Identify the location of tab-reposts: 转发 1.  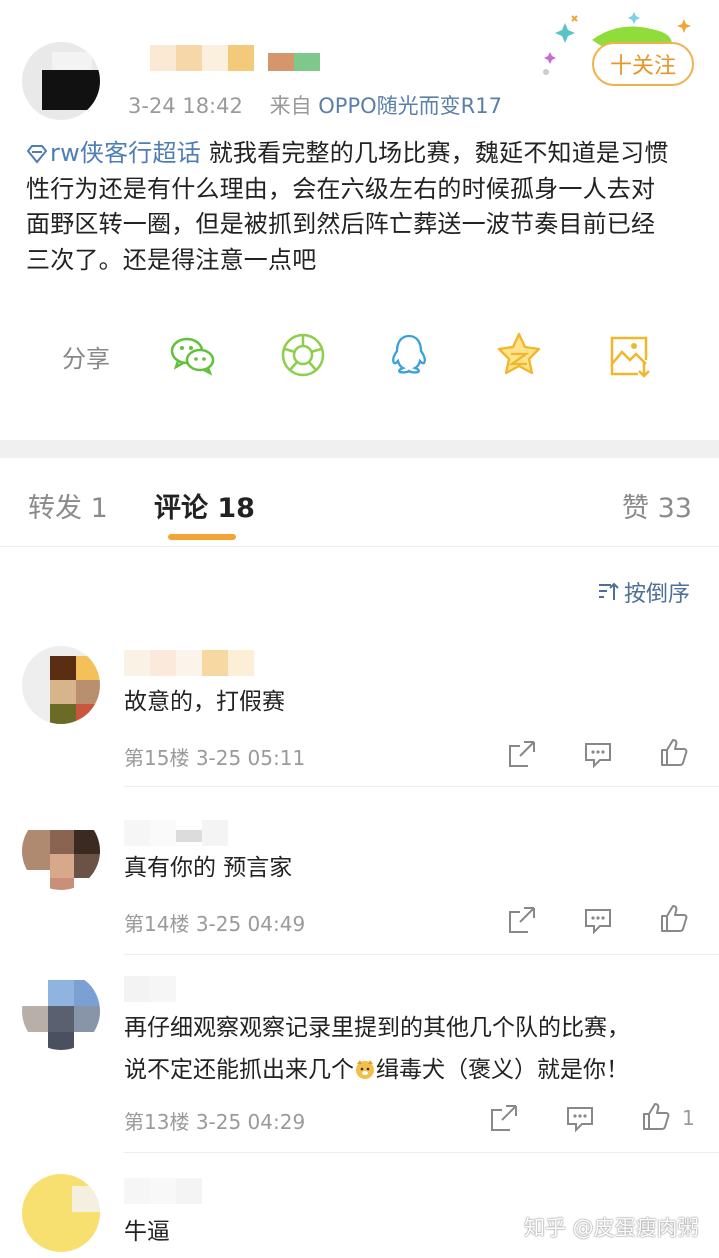
(68, 505).